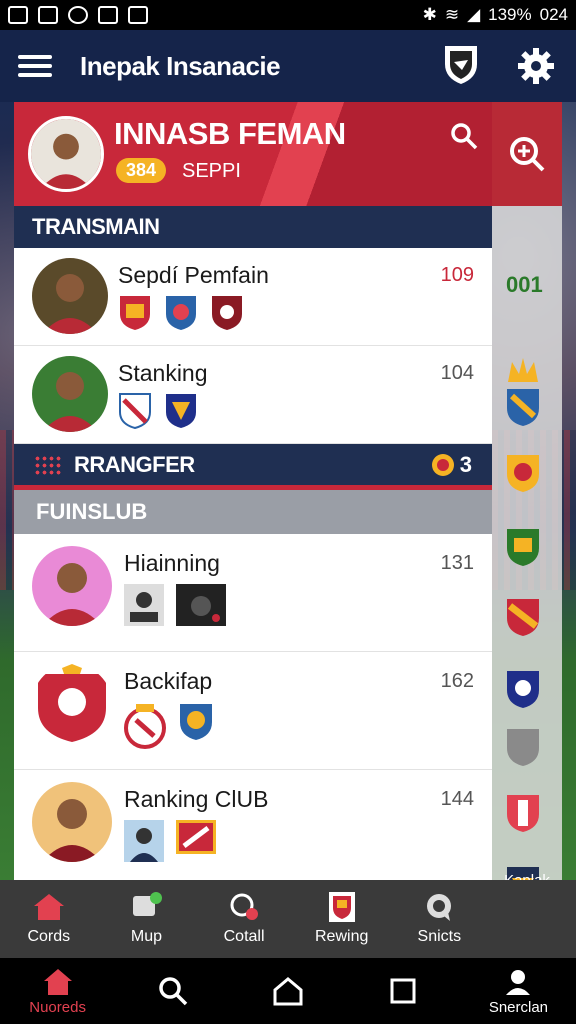 This screenshot has height=1024, width=576. What do you see at coordinates (288, 15) in the screenshot?
I see `status-bar: ✱ ≋ ◢ 139% 024` at bounding box center [288, 15].